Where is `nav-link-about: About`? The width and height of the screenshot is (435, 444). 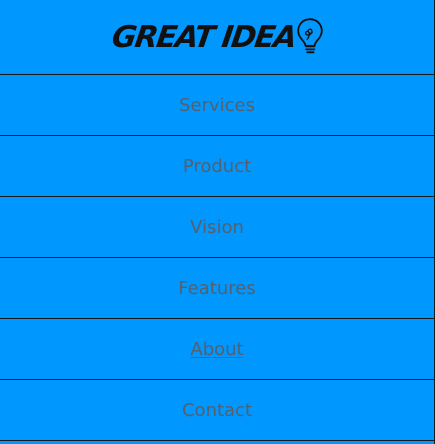 nav-link-about: About is located at coordinates (216, 349).